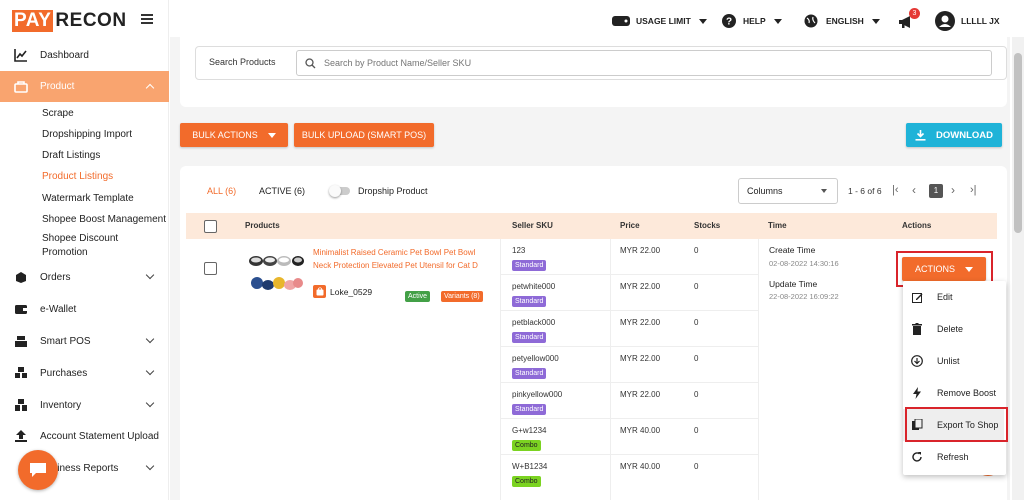 This screenshot has height=500, width=1024. Describe the element at coordinates (221, 191) in the screenshot. I see `tab-all: ALL (6)` at that location.